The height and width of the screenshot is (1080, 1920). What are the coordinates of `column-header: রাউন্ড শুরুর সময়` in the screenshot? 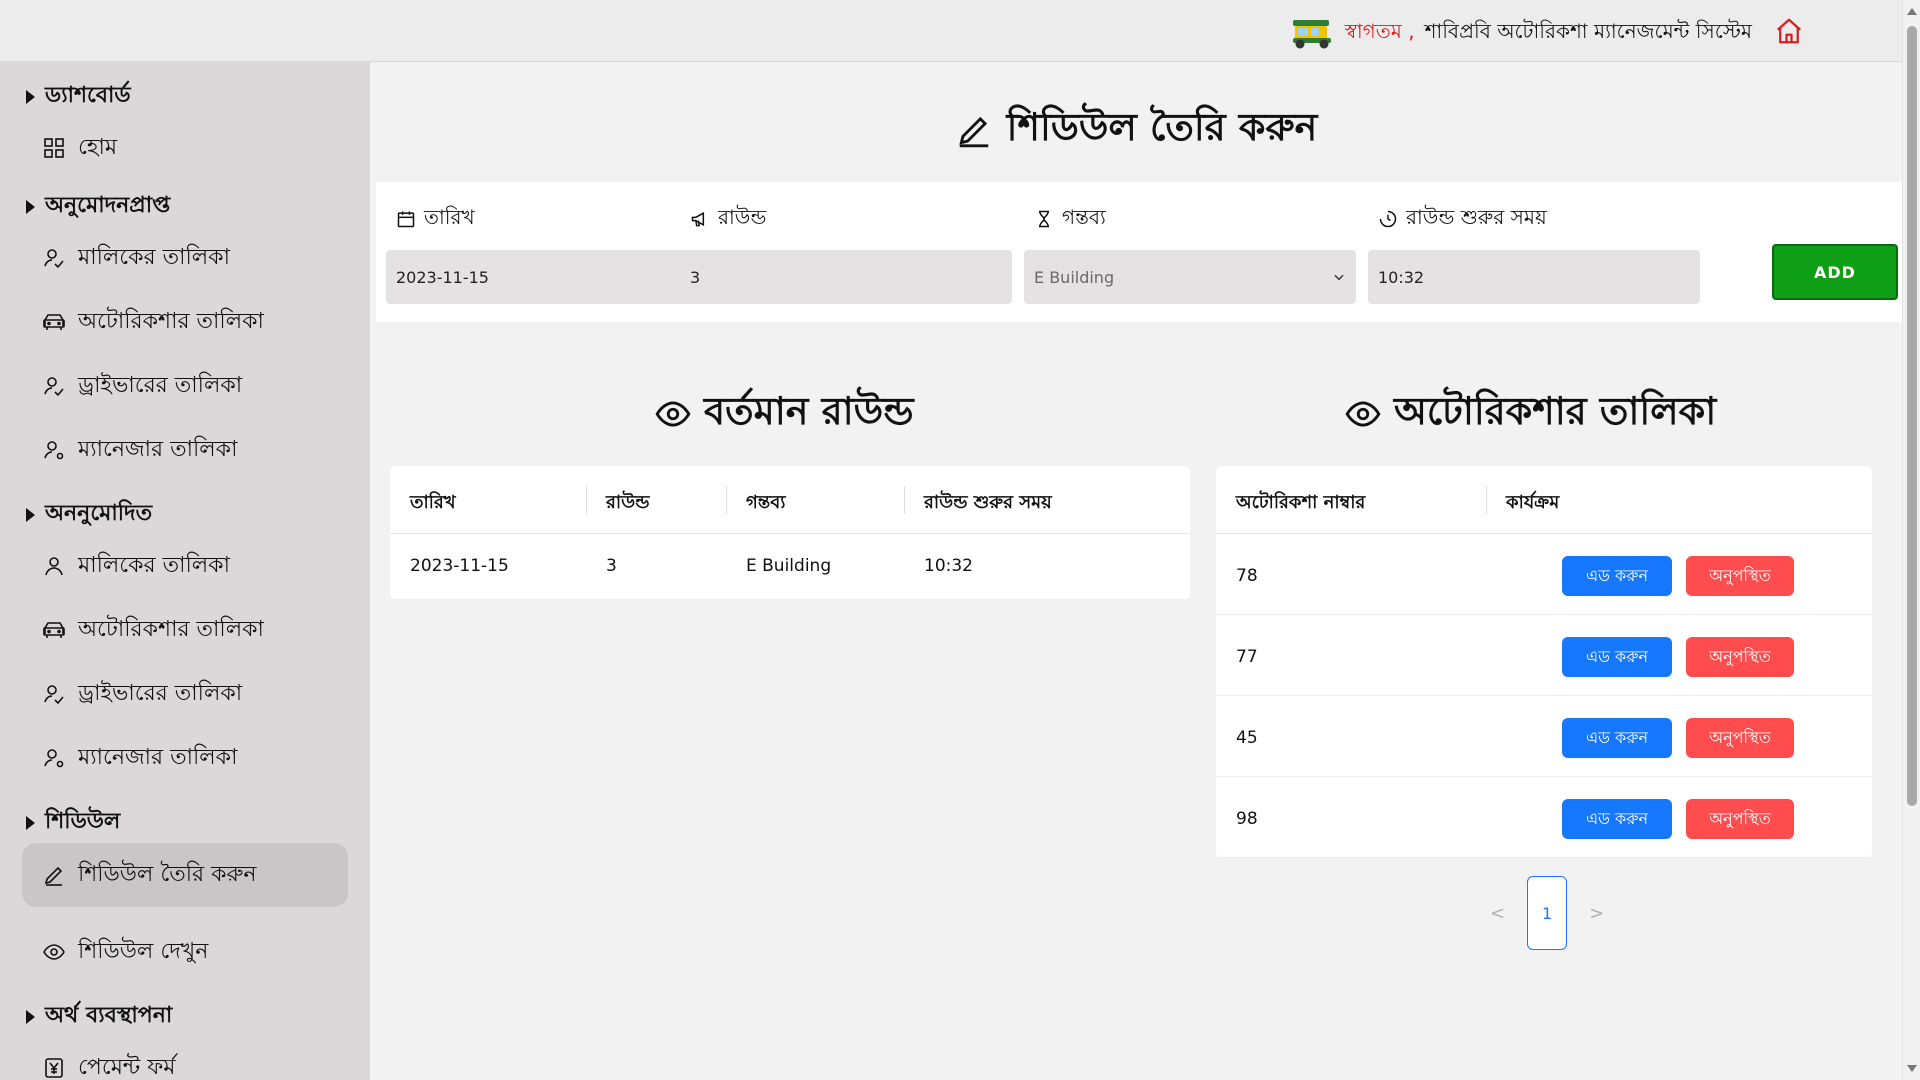 It's located at (988, 502).